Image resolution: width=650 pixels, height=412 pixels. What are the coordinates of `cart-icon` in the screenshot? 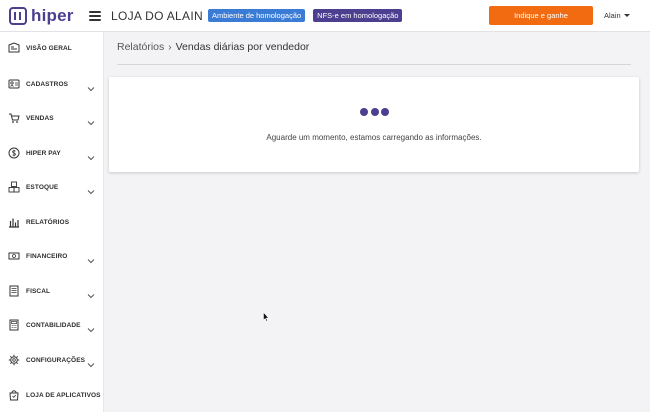 It's located at (14, 118).